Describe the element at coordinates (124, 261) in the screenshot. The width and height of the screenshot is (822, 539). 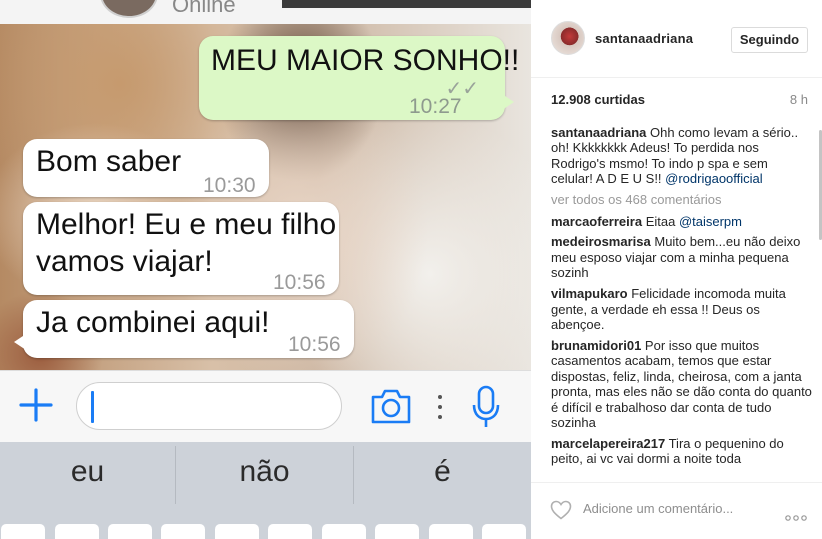
I see `message-text-line: vamos viajar!` at that location.